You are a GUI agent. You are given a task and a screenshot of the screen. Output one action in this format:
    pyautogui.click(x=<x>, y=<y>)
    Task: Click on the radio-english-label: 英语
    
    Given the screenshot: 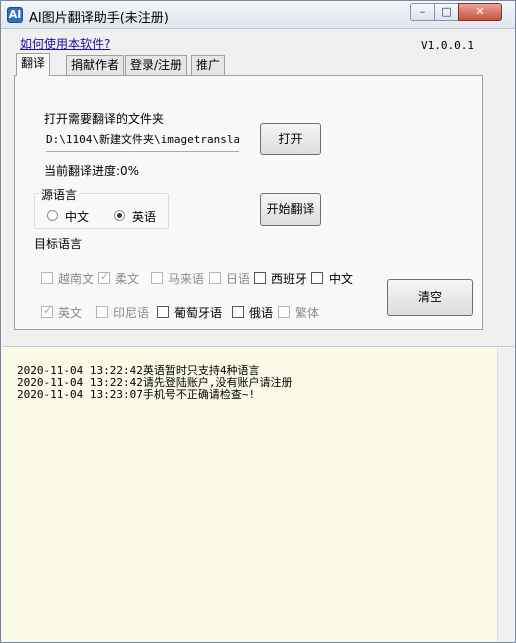 What is the action you would take?
    pyautogui.click(x=144, y=217)
    